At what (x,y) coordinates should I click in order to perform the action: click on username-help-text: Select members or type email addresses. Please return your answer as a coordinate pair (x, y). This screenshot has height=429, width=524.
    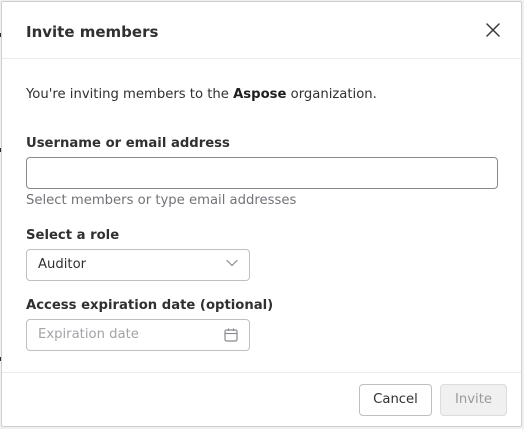
    Looking at the image, I should click on (161, 200).